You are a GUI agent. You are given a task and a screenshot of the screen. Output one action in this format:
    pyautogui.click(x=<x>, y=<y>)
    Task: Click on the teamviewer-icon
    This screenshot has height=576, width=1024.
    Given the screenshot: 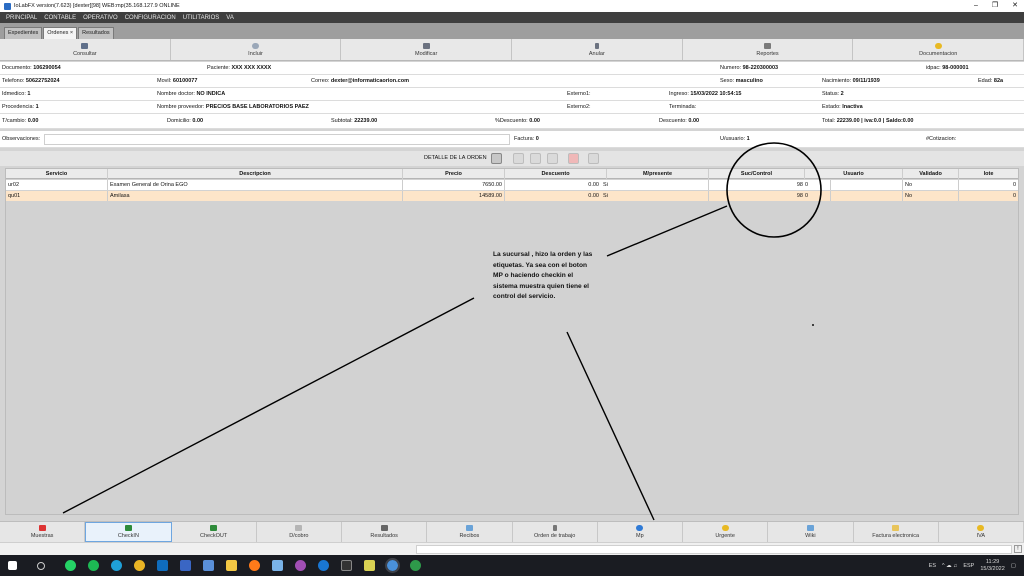 What is the action you would take?
    pyautogui.click(x=323, y=565)
    